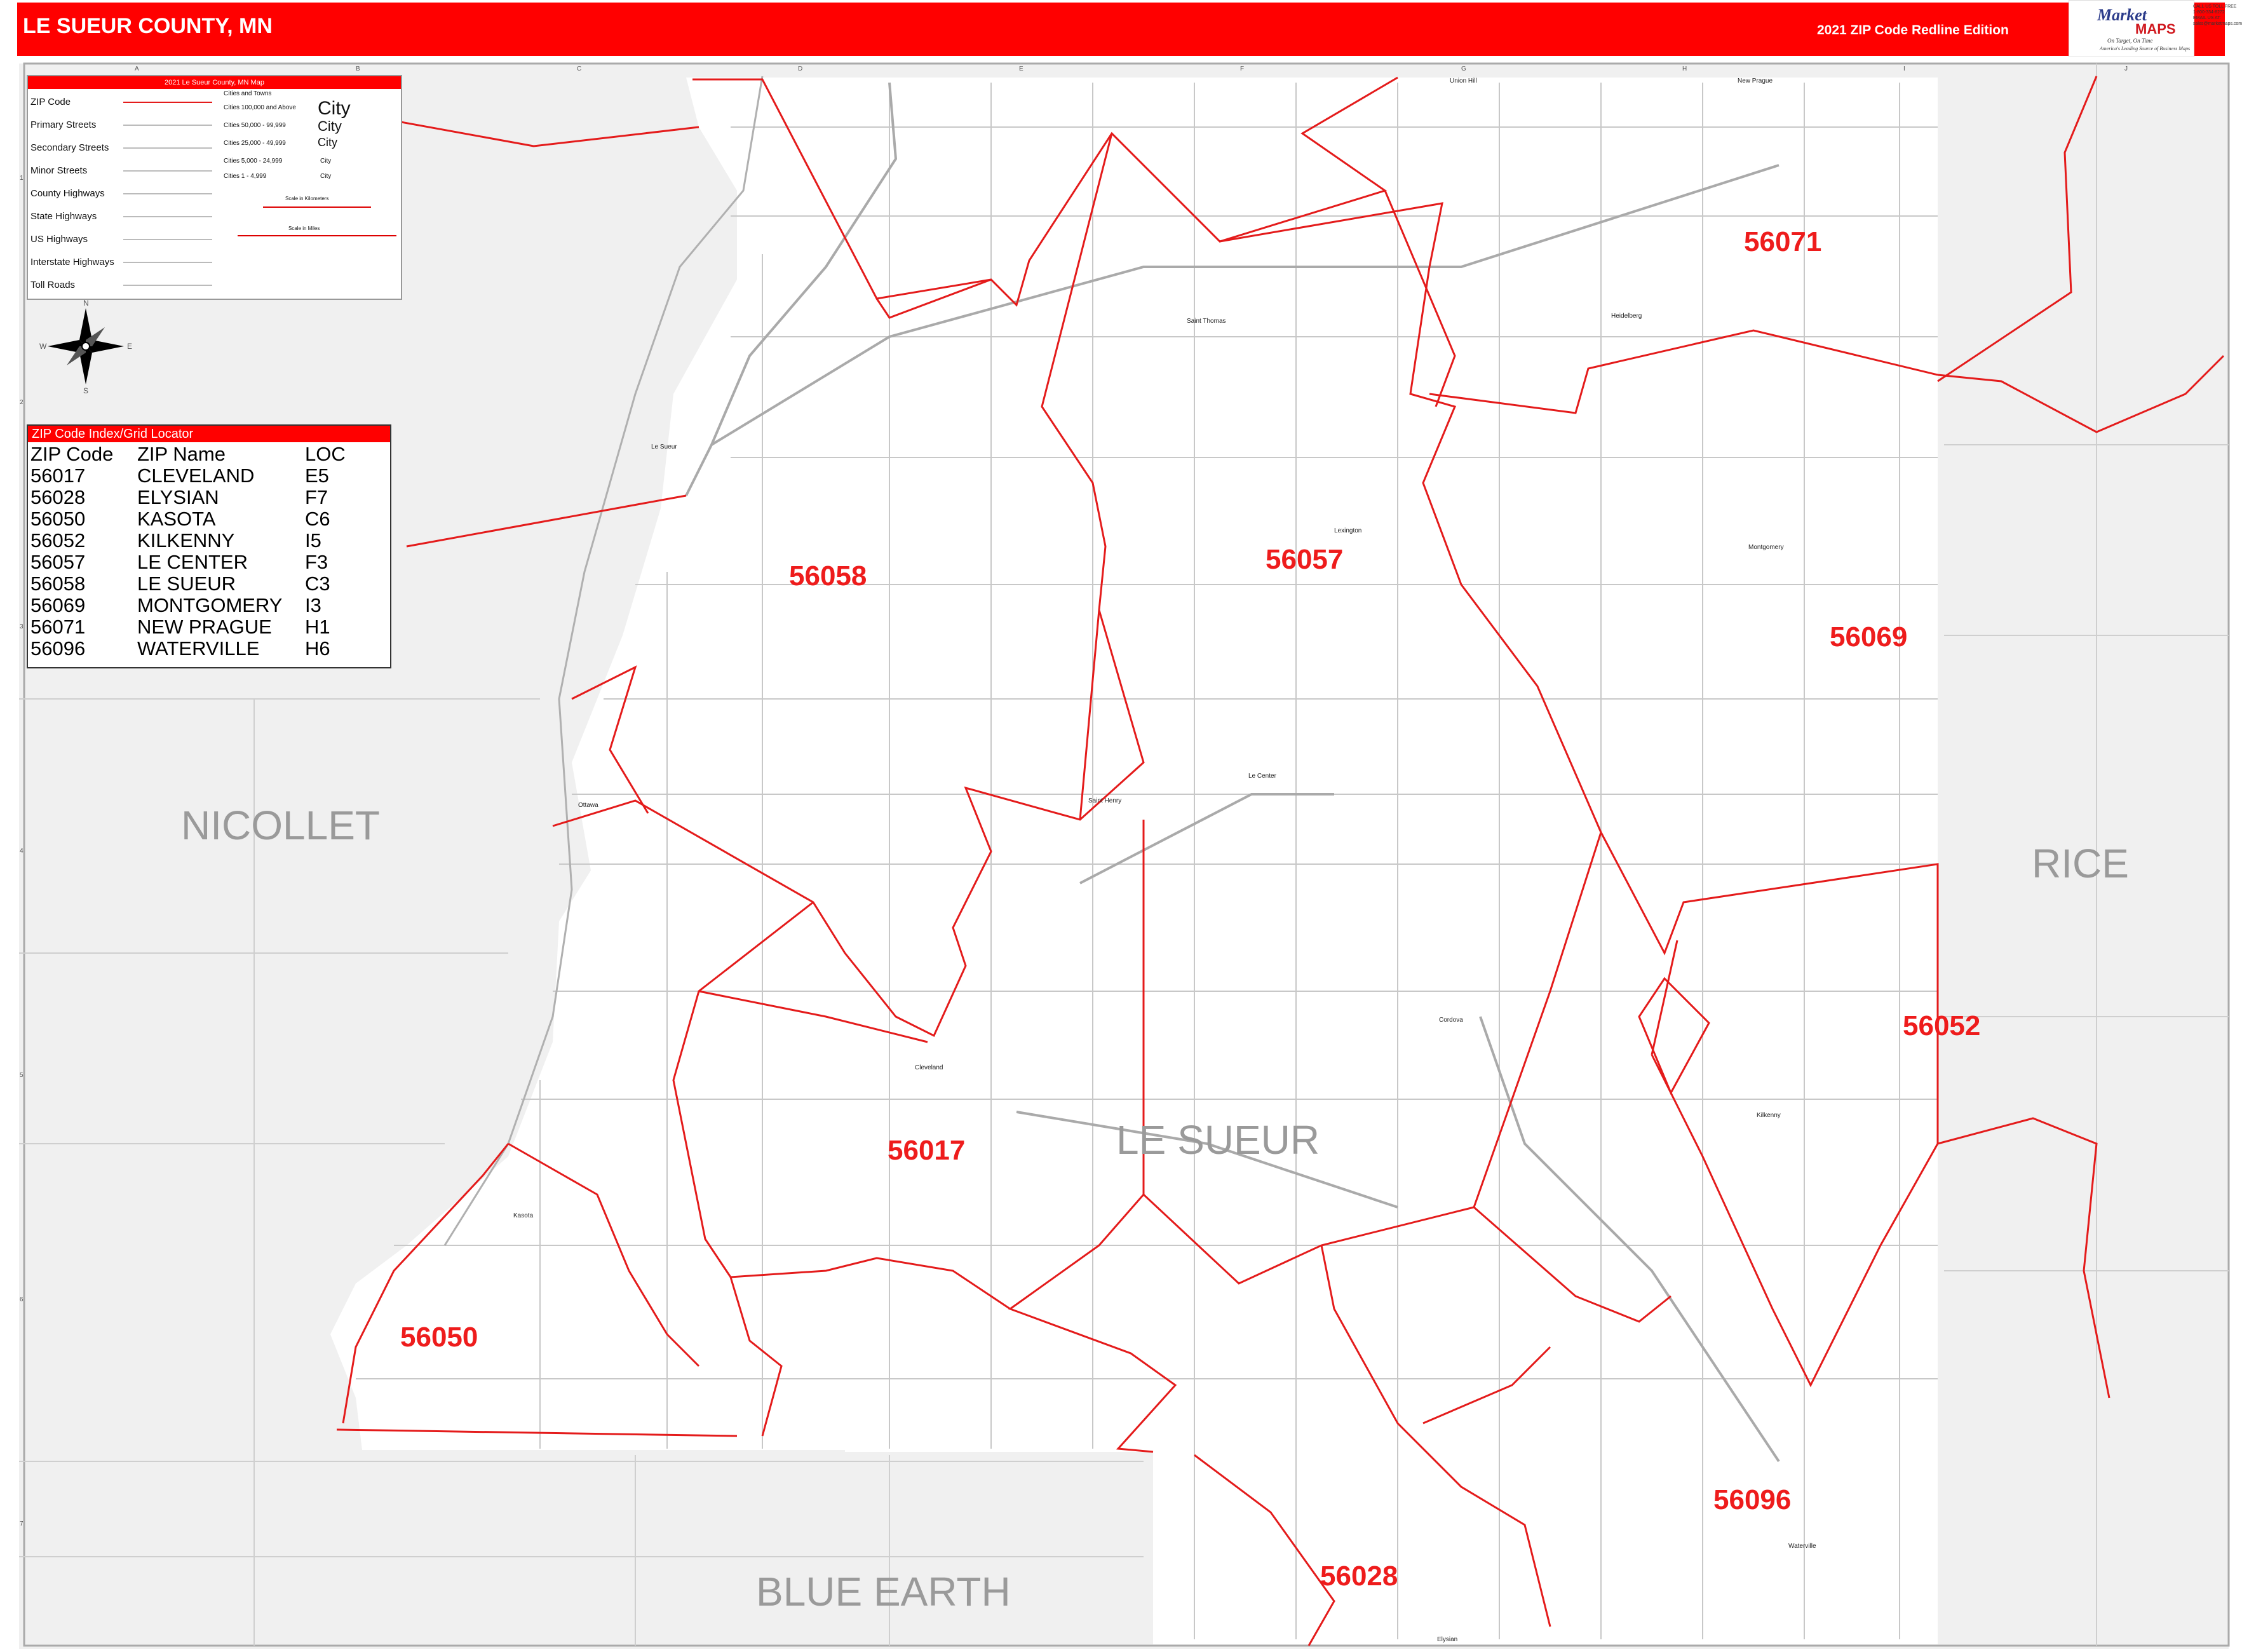  I want to click on row-zip: 56096, so click(58, 648).